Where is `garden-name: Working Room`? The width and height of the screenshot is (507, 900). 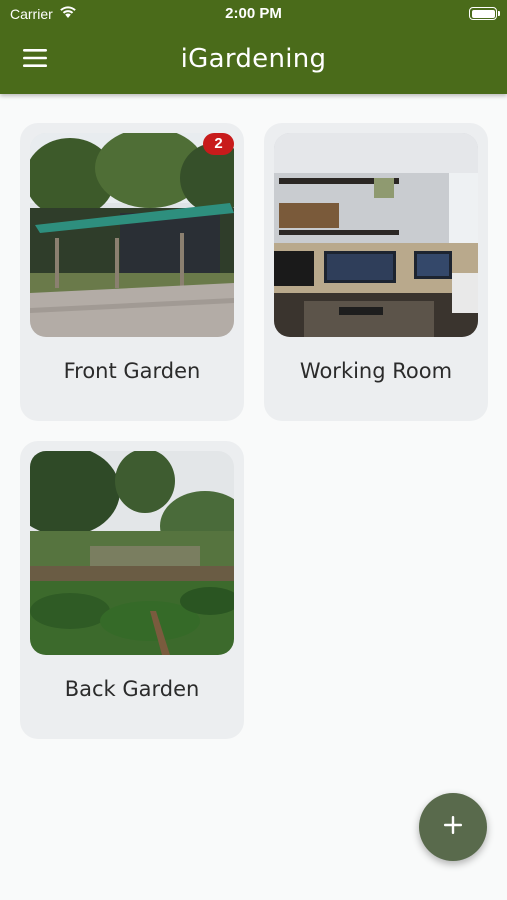
garden-name: Working Room is located at coordinates (376, 371).